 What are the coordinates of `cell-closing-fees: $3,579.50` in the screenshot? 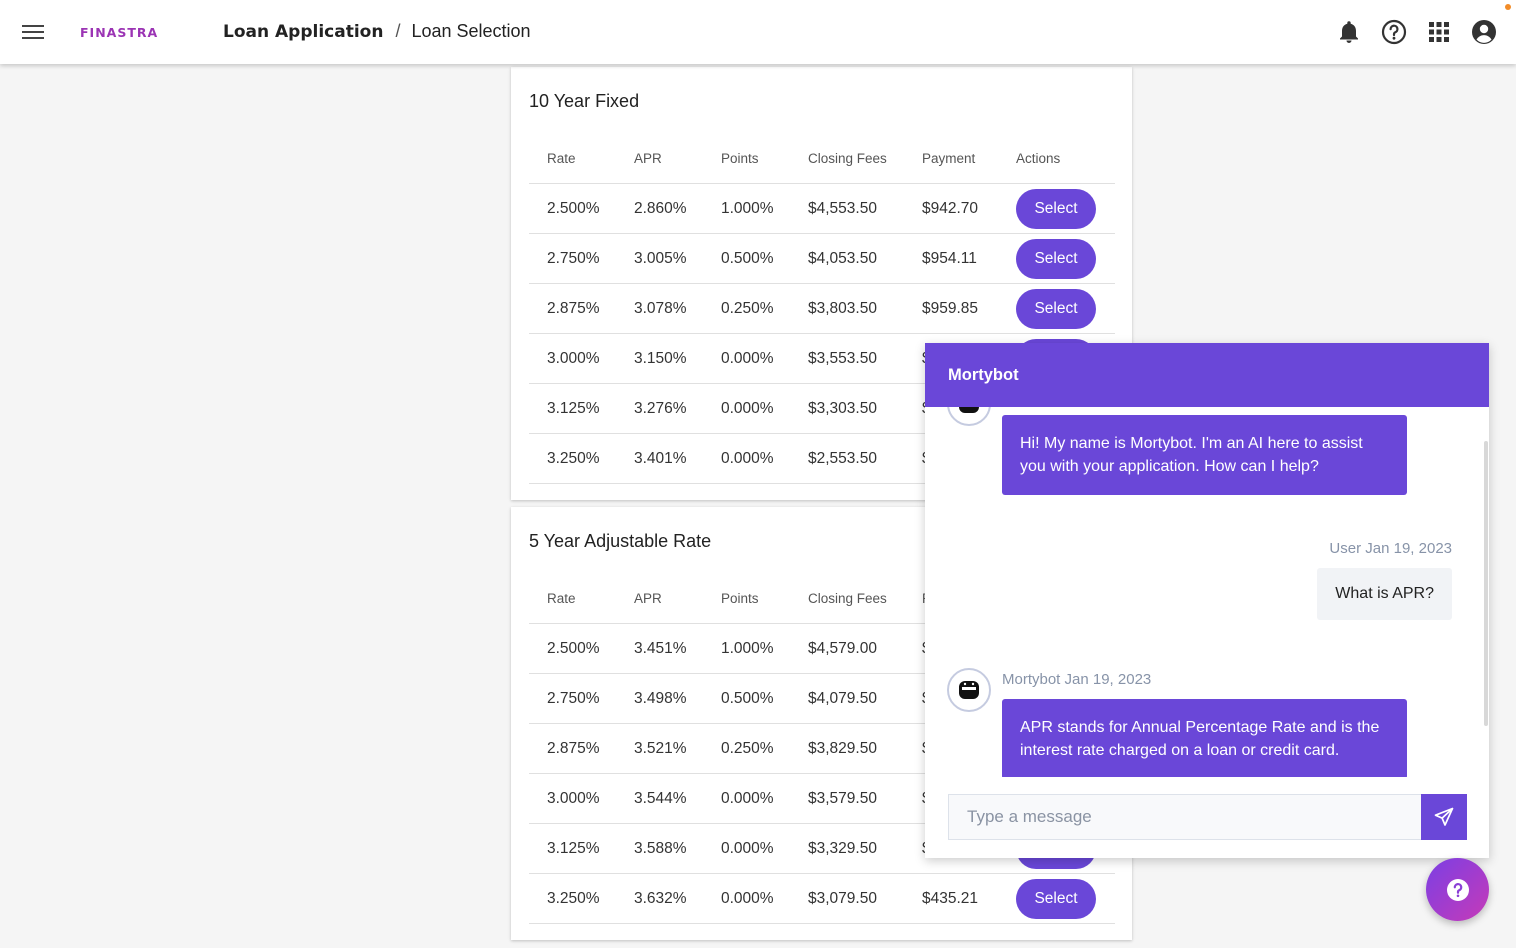 It's located at (842, 798).